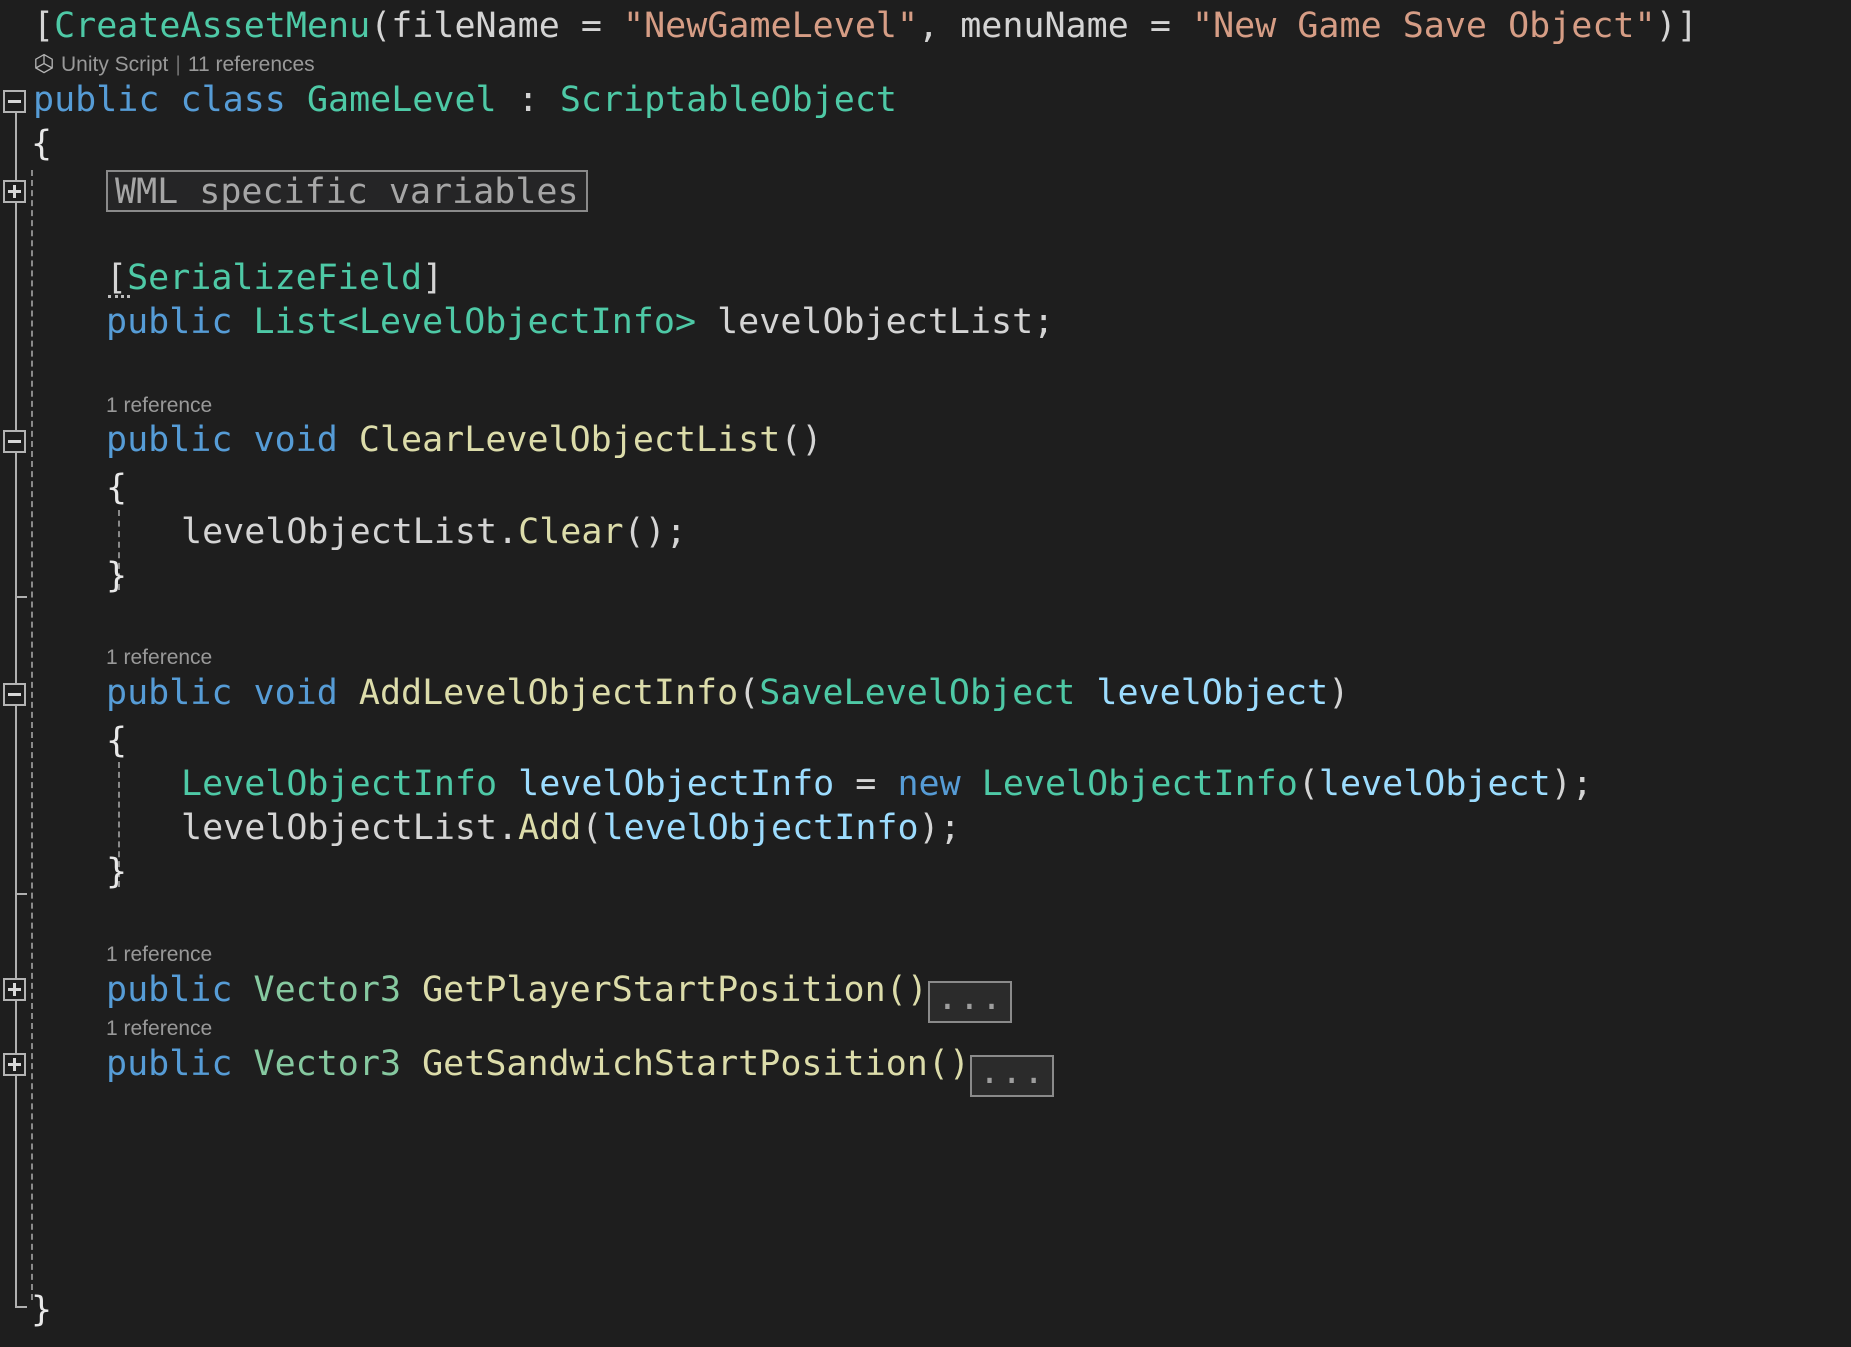  I want to click on token-add-close-paren: ), so click(1339, 693).